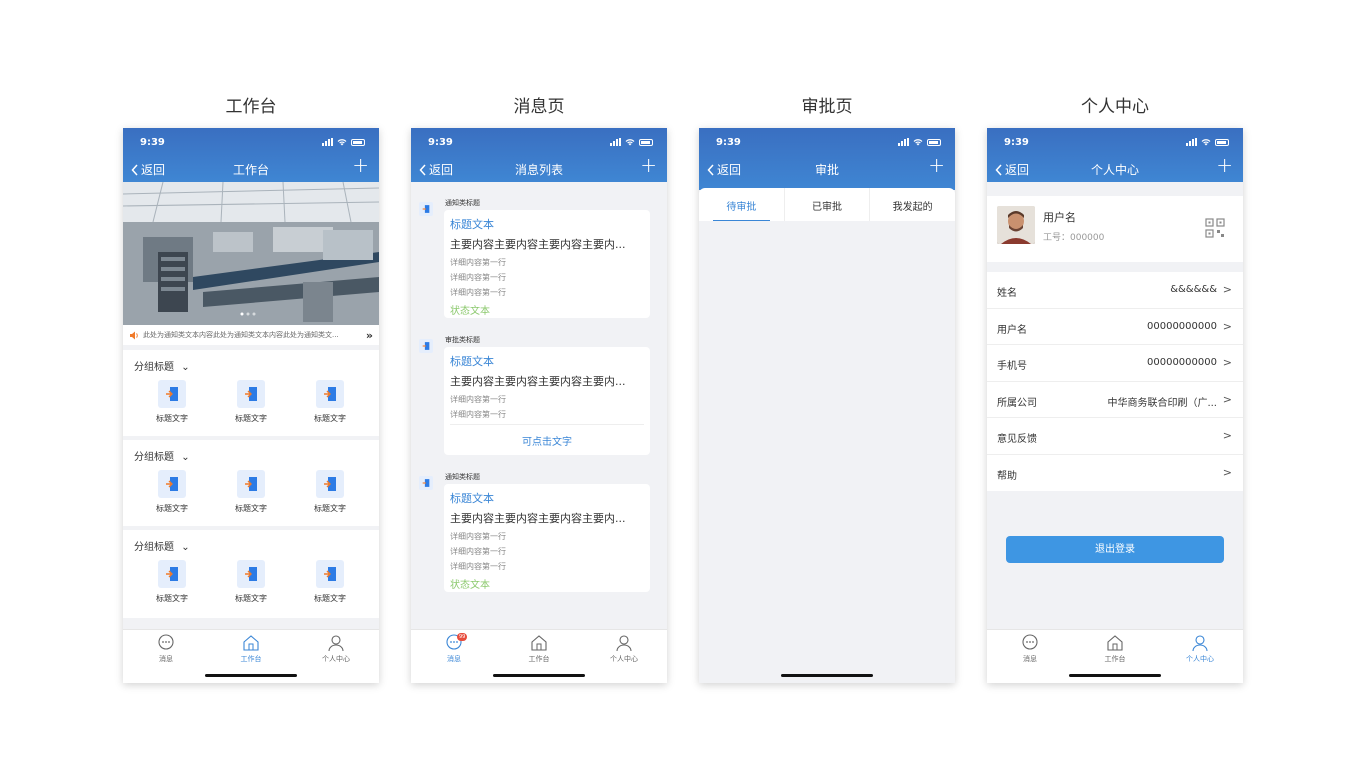  What do you see at coordinates (1115, 290) in the screenshot?
I see `profile-row-name: 姓名 &&&&&& >` at bounding box center [1115, 290].